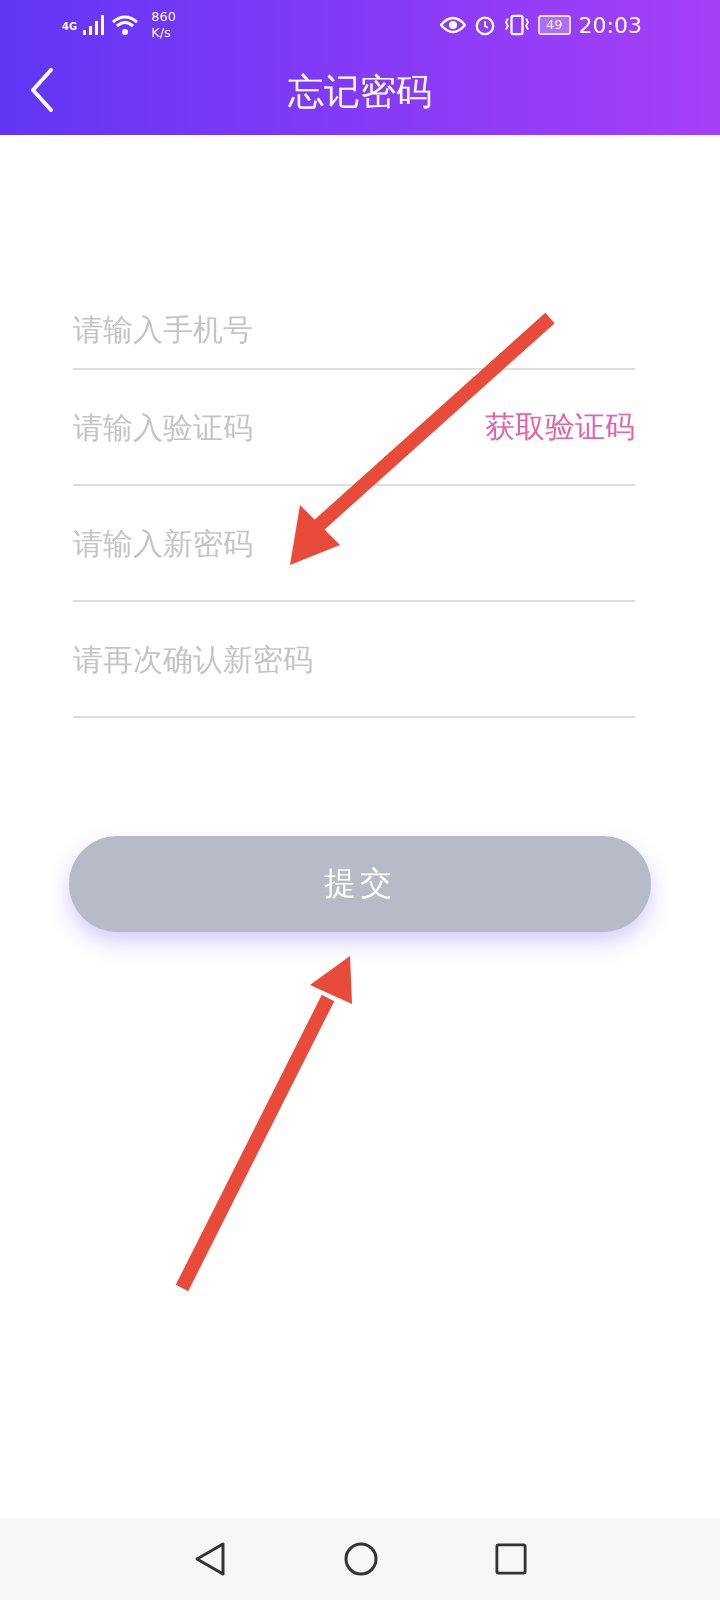 The height and width of the screenshot is (1600, 720). What do you see at coordinates (354, 659) in the screenshot?
I see `input-field: 请再次确认新密码` at bounding box center [354, 659].